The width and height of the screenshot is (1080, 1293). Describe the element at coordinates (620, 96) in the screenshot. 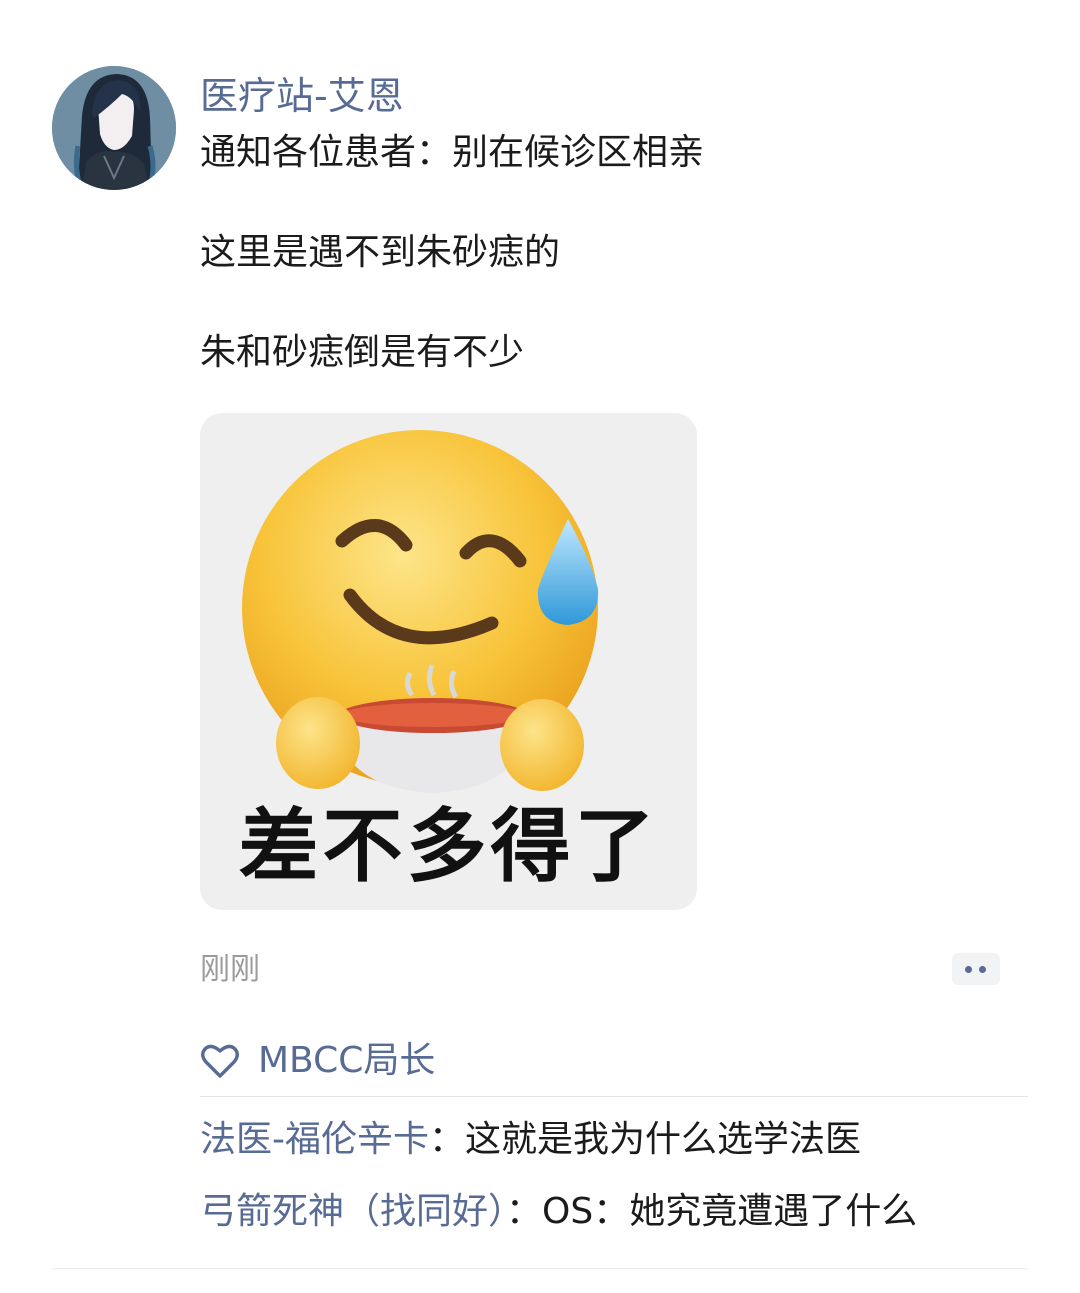

I see `post-author: 医疗站-艾恩` at that location.